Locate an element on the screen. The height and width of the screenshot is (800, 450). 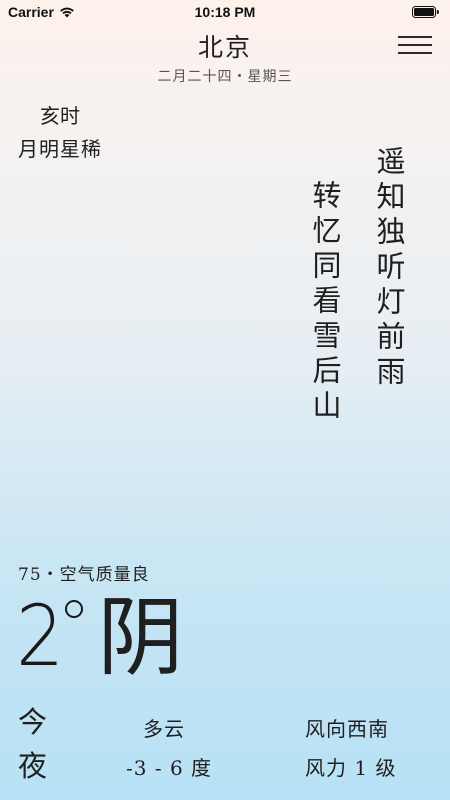
period-description: 月明星稀 is located at coordinates (60, 149).